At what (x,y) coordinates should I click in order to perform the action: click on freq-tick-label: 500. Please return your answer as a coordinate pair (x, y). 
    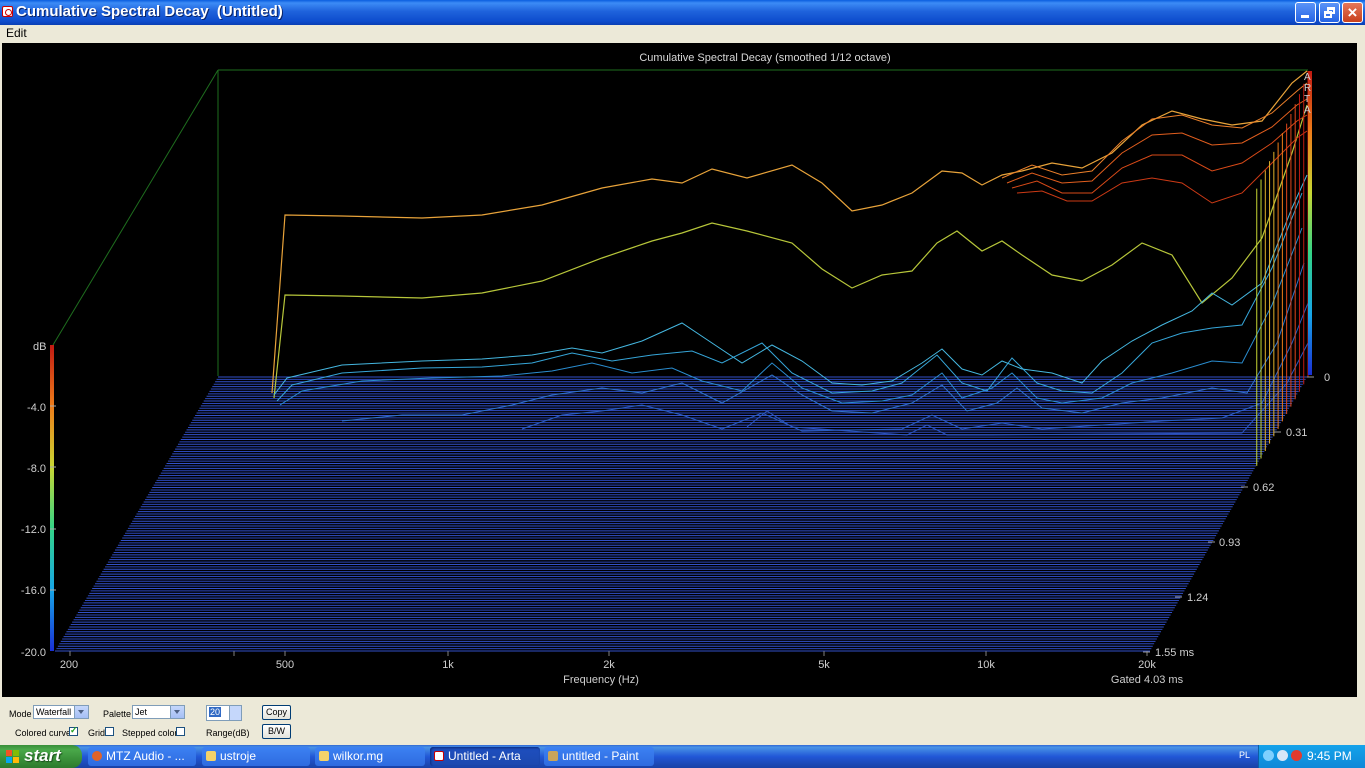
    Looking at the image, I should click on (285, 665).